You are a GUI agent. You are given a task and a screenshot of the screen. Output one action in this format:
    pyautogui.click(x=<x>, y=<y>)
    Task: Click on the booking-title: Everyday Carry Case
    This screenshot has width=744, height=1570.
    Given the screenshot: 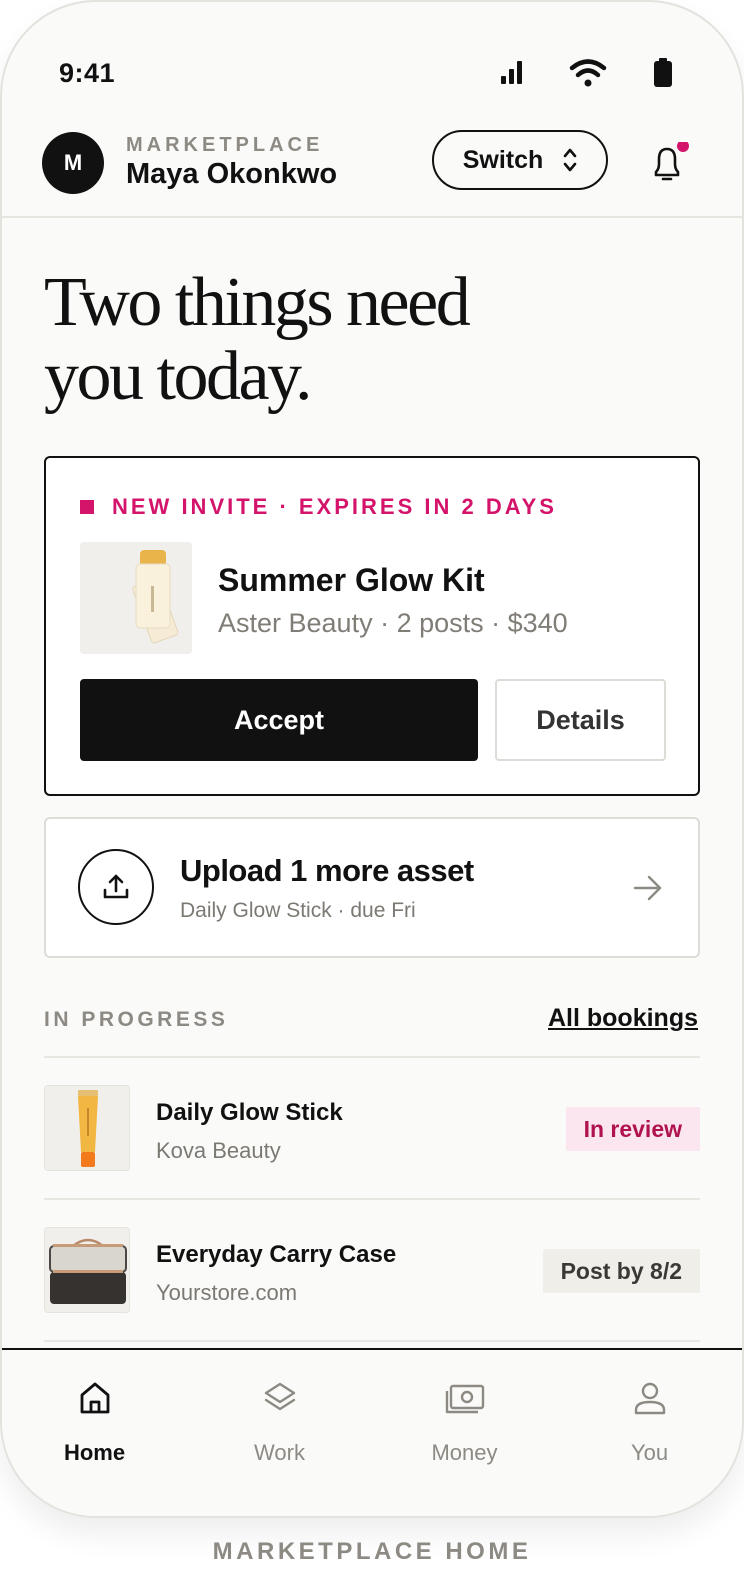 What is the action you would take?
    pyautogui.click(x=276, y=1254)
    